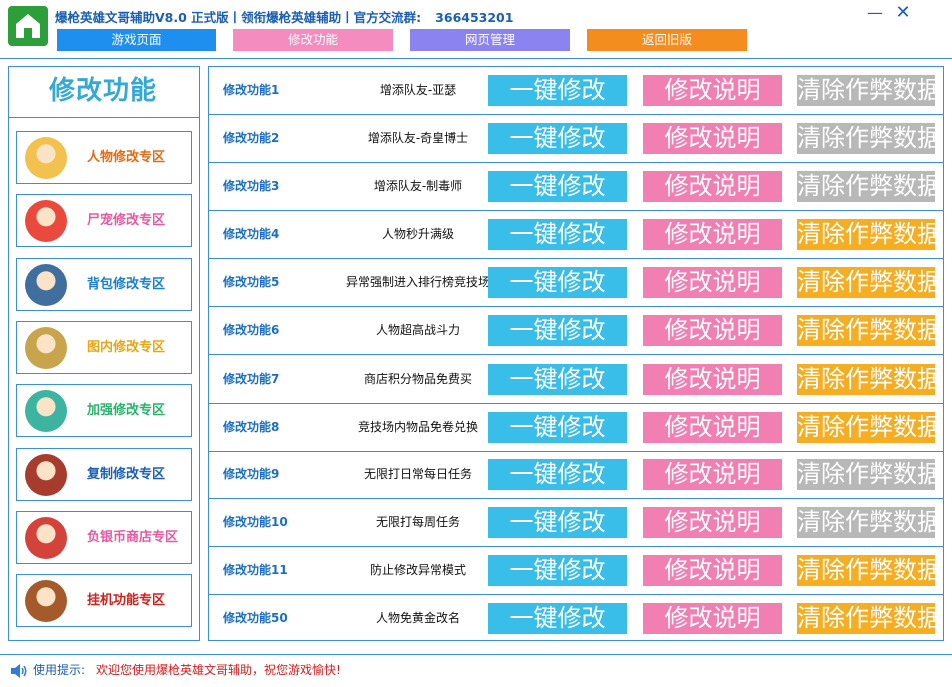 The width and height of the screenshot is (952, 687). I want to click on function-row: 修改功能11 防止修改异常模式 一键修改 修改说明 清除作弊数据, so click(576, 571).